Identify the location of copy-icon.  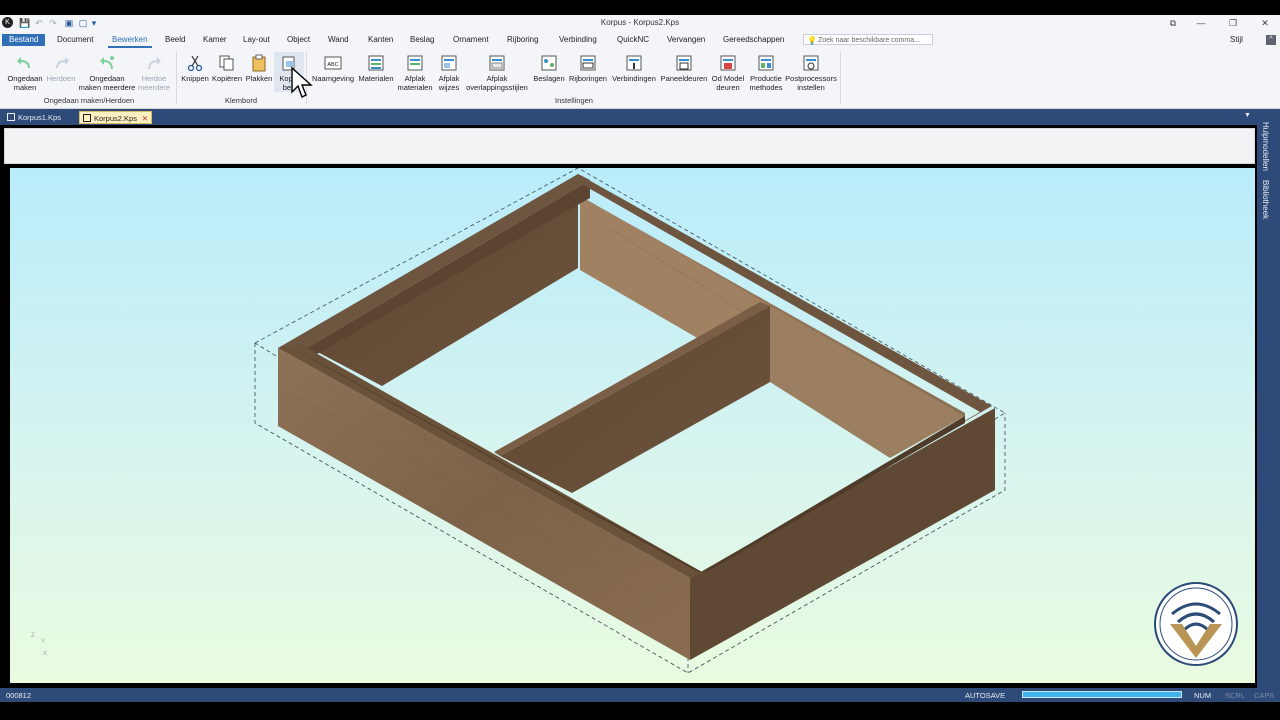
(226, 63).